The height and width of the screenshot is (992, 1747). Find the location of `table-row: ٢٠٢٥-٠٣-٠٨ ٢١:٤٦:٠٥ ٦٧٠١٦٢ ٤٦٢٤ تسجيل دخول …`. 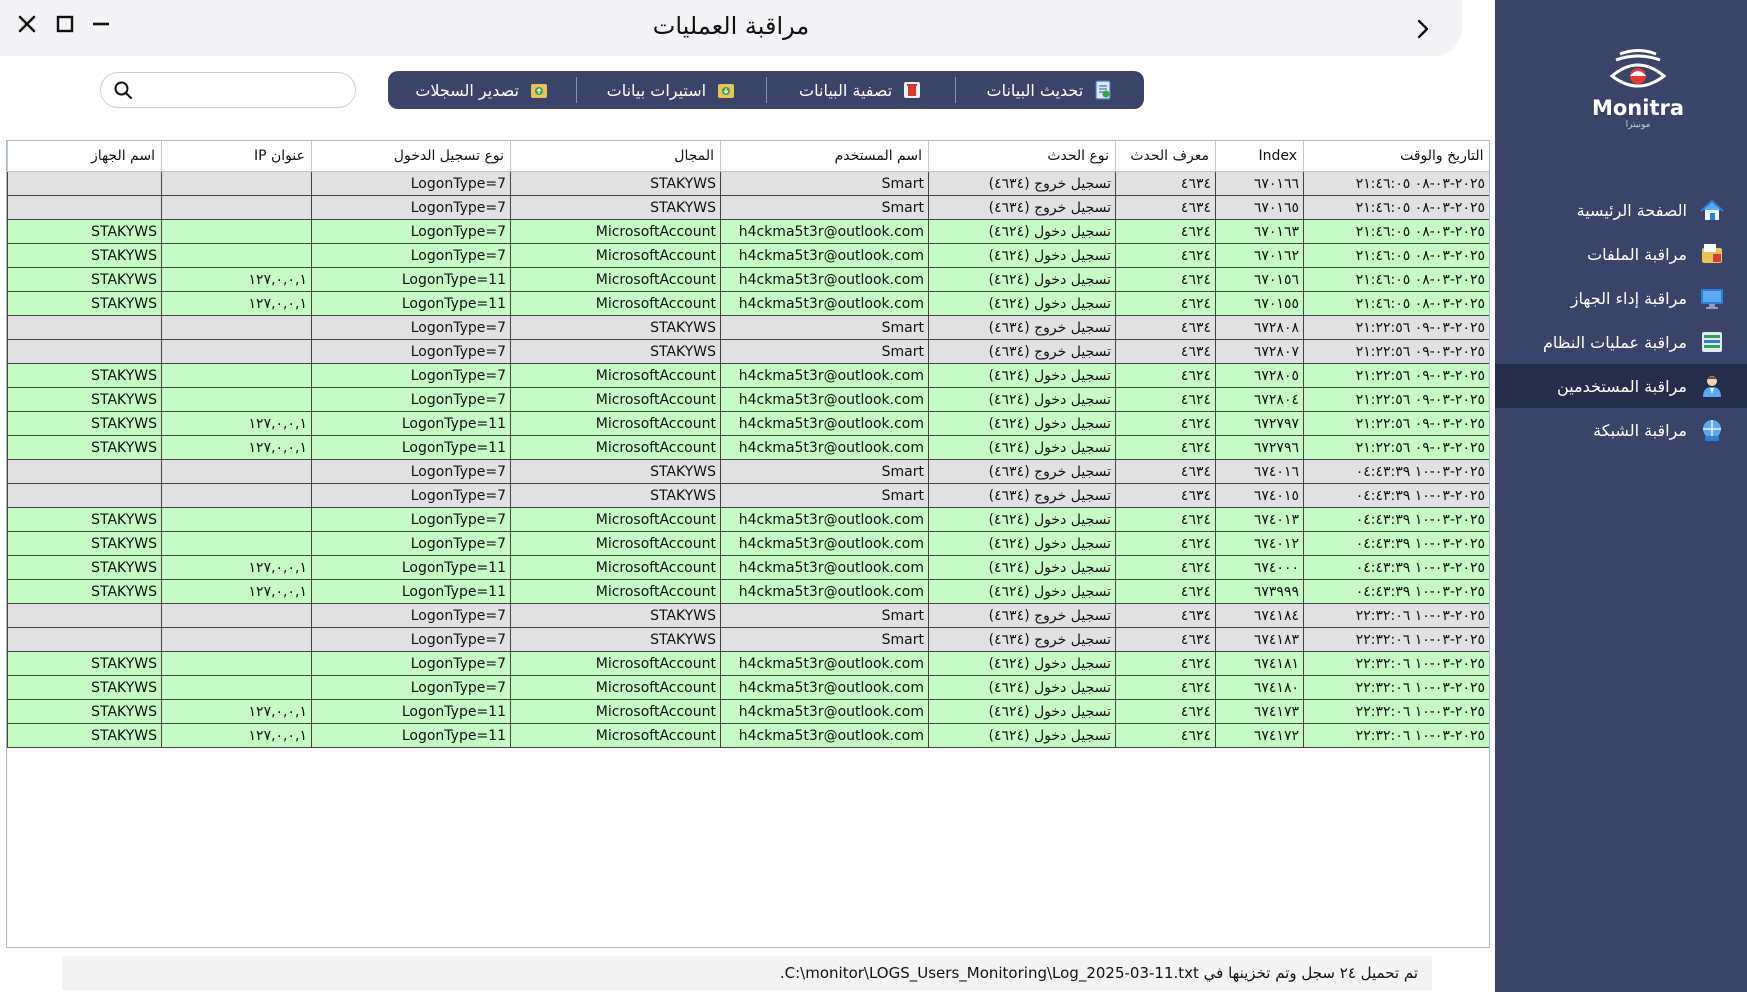

table-row: ٢٠٢٥-٠٣-٠٨ ٢١:٤٦:٠٥ ٦٧٠١٦٢ ٤٦٢٤ تسجيل دخول … is located at coordinates (748, 255).